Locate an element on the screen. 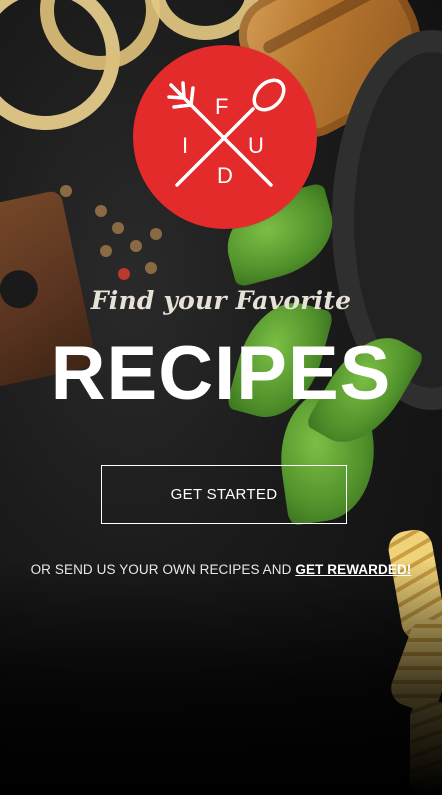 Image resolution: width=442 pixels, height=795 pixels. get-rewarded-link: GET REWARDED! is located at coordinates (353, 569).